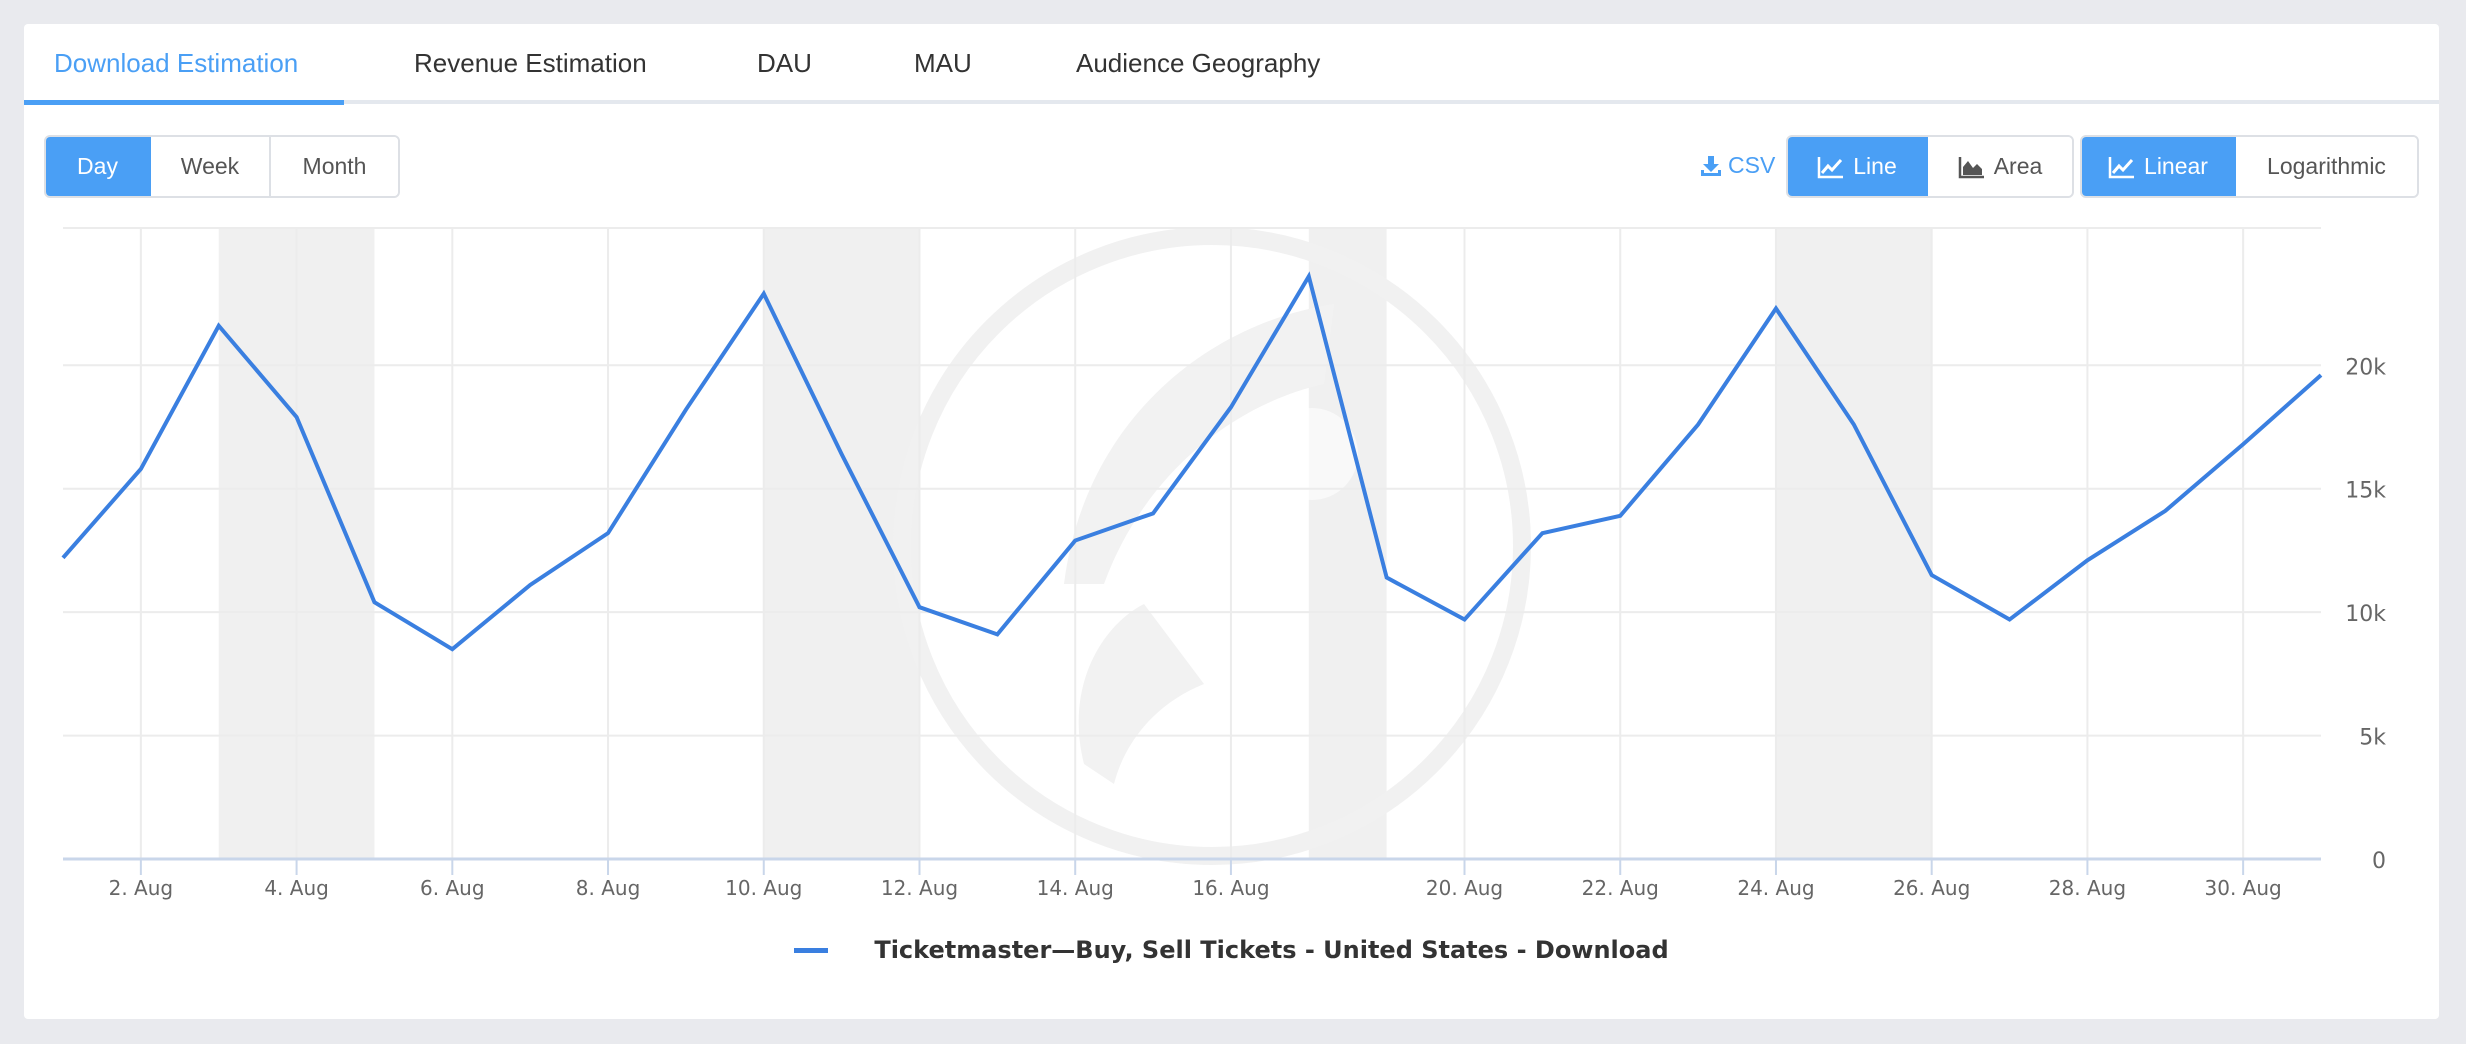  What do you see at coordinates (2379, 861) in the screenshot?
I see `y-tick-label: 0` at bounding box center [2379, 861].